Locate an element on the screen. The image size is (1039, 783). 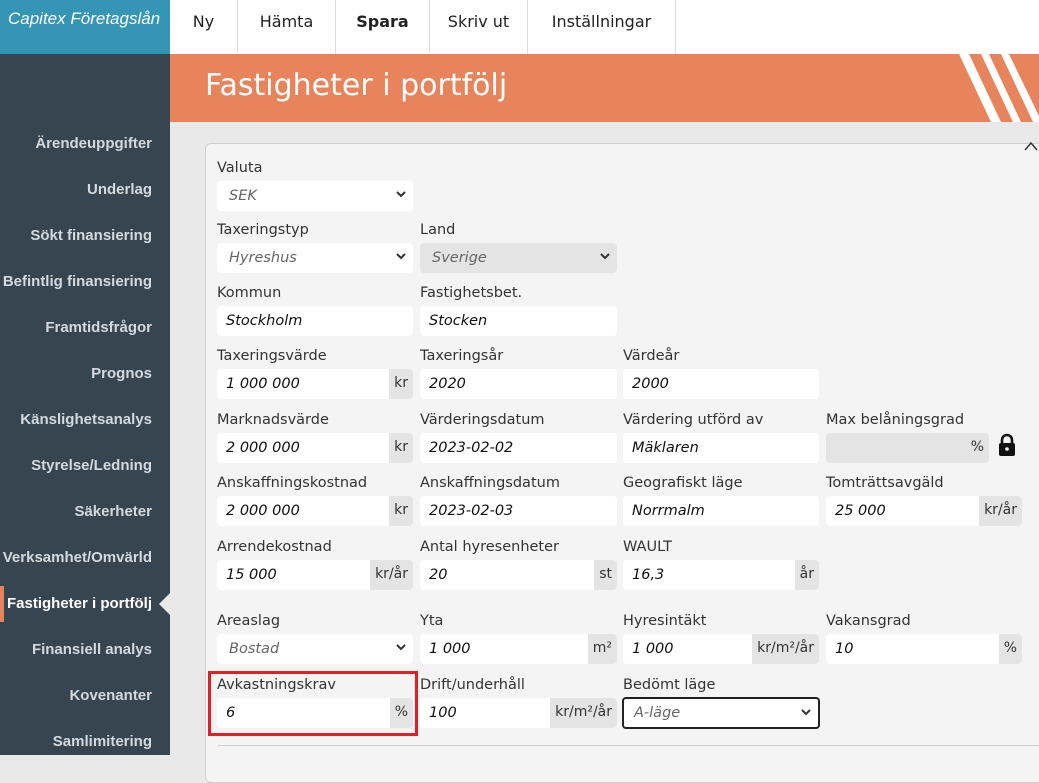
varderingsdatum-input: 2023-02-02 is located at coordinates (518, 448).